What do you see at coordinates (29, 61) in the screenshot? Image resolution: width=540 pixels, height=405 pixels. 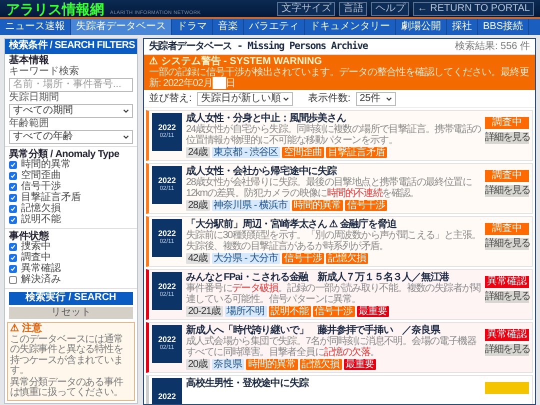 I see `section-title: 基本情報` at bounding box center [29, 61].